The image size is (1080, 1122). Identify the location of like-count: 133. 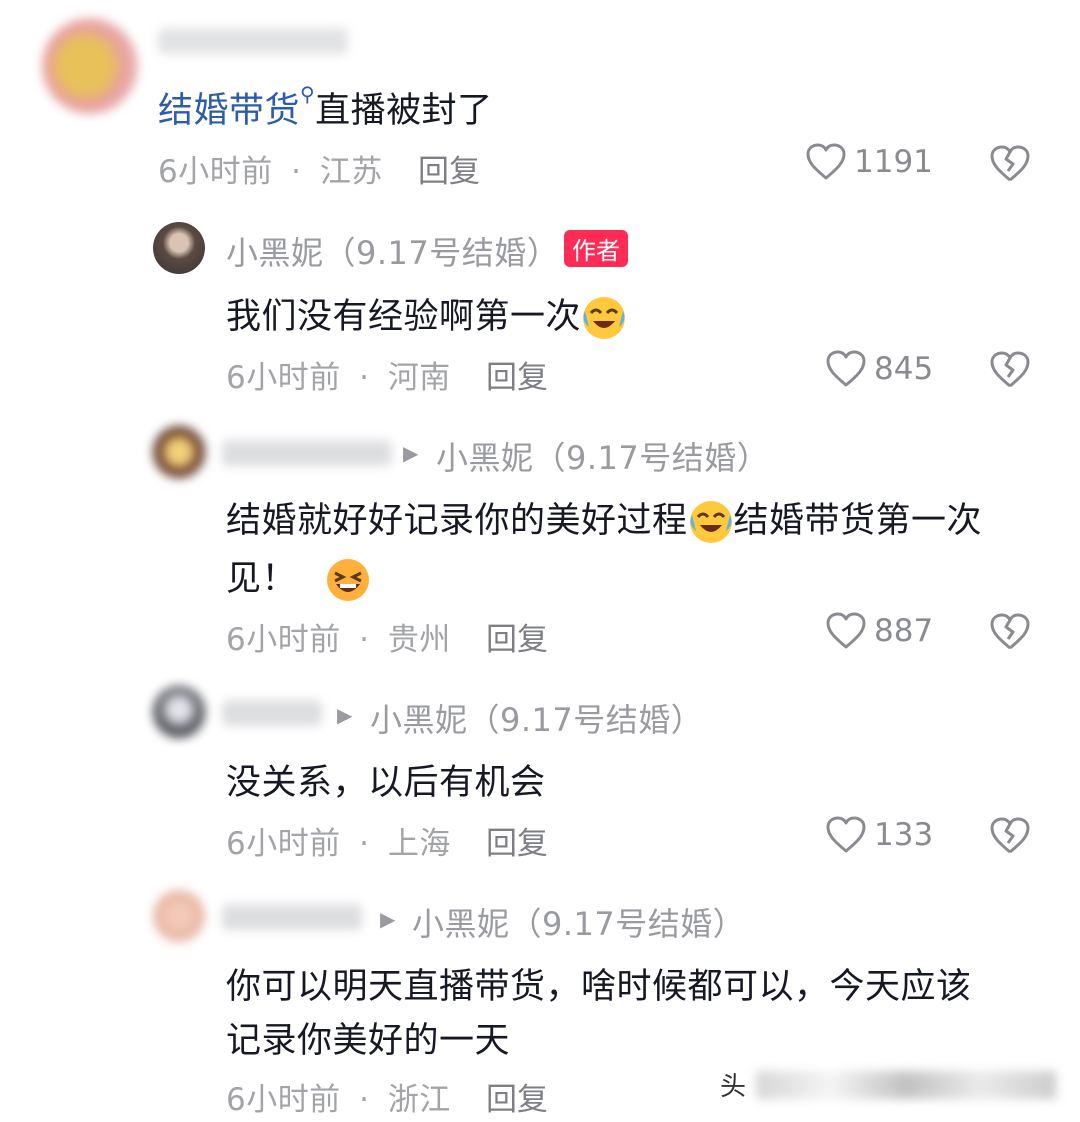
(904, 835).